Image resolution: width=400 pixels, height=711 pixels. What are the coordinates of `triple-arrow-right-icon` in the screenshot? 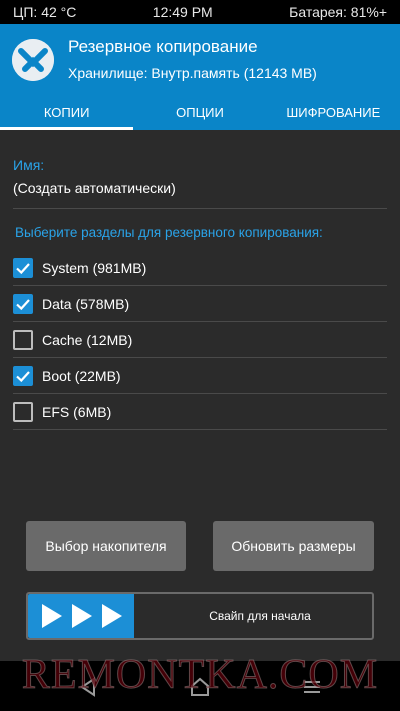 It's located at (82, 616).